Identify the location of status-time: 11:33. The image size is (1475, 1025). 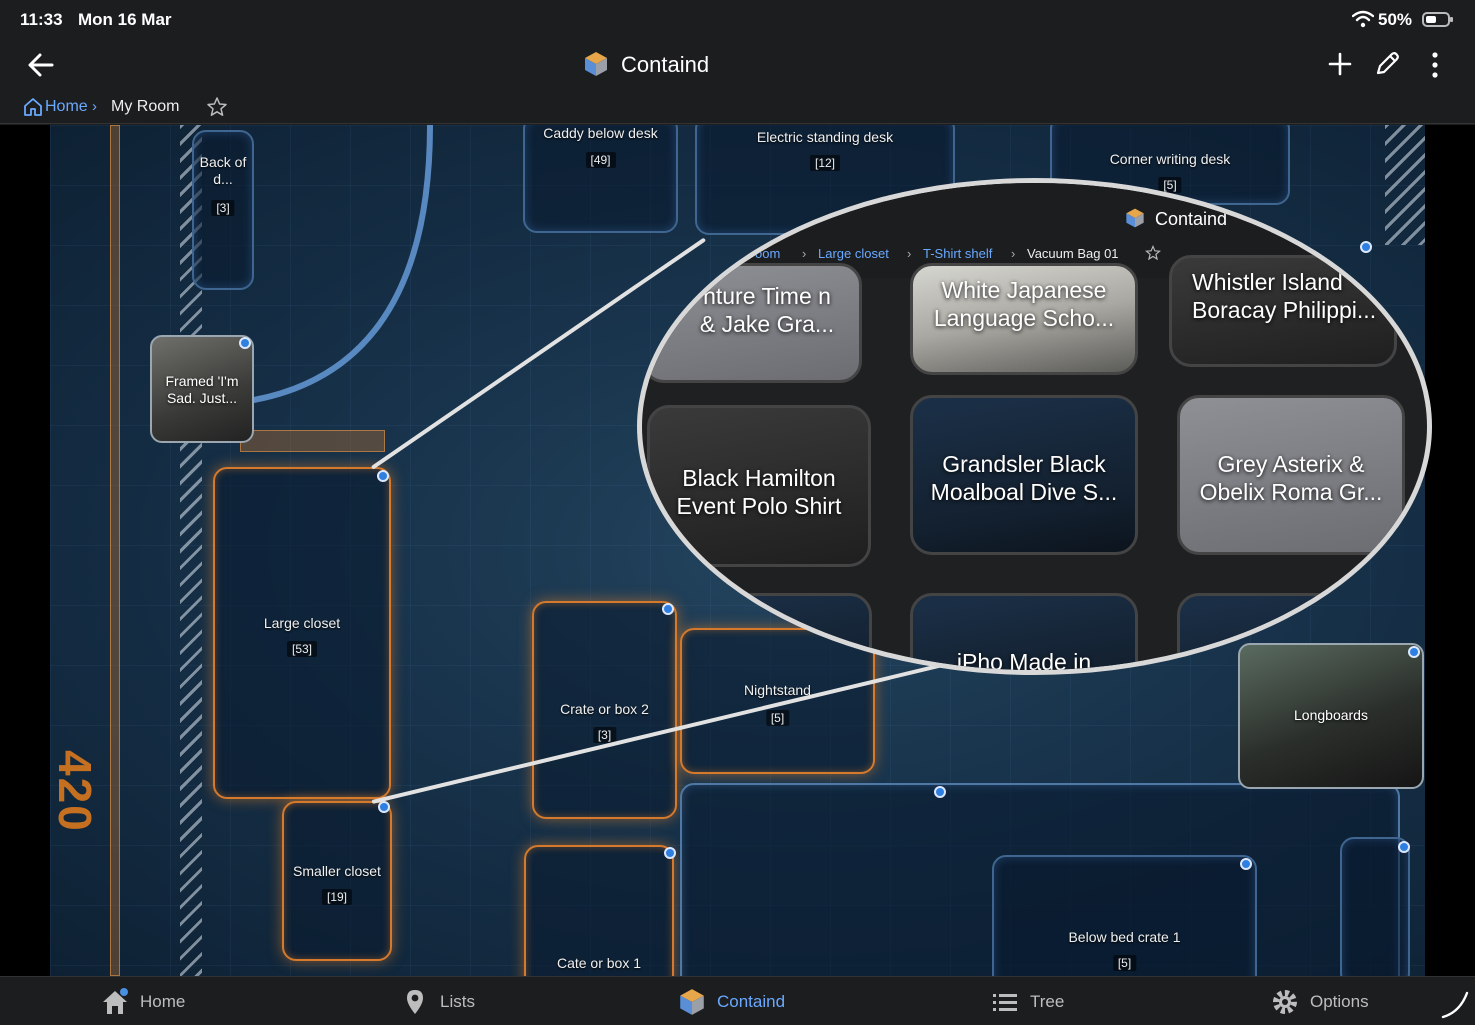
(41, 19).